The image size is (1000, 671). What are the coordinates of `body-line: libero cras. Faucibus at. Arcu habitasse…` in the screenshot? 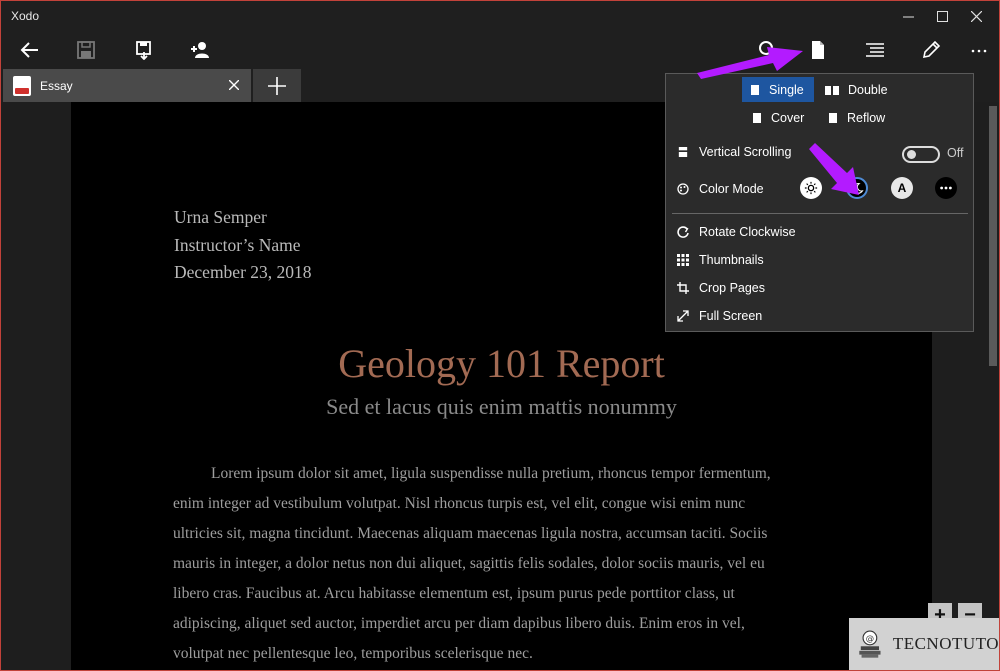 It's located at (454, 593).